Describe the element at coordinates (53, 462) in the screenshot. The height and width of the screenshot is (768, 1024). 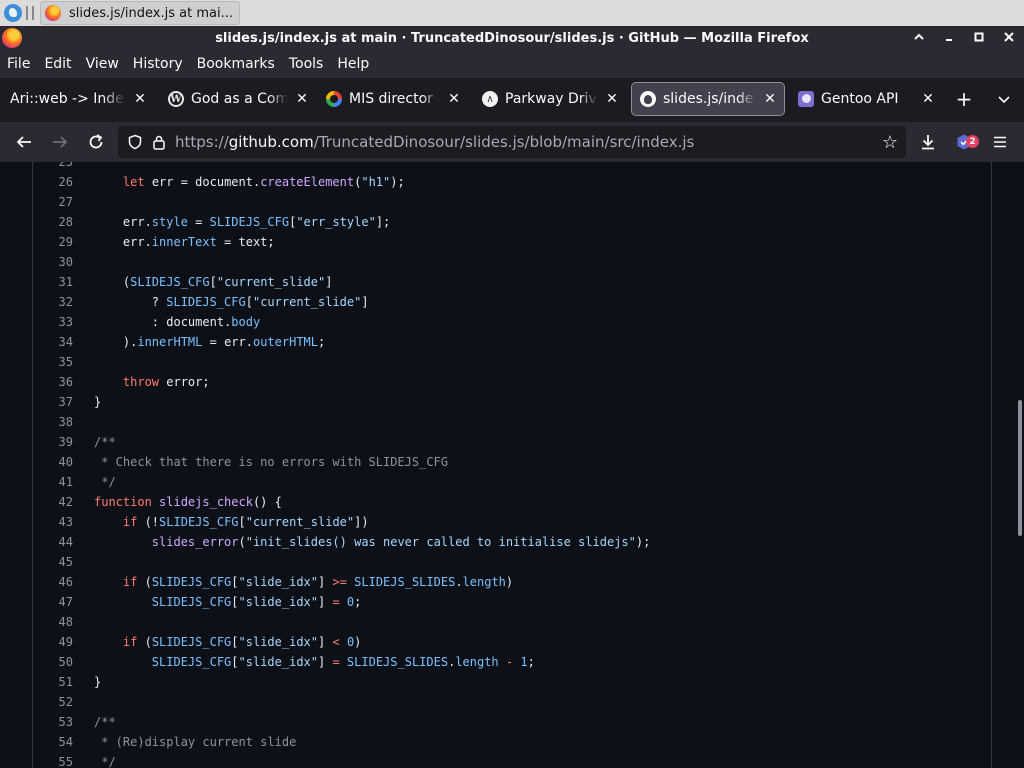
I see `line-number: 40` at that location.